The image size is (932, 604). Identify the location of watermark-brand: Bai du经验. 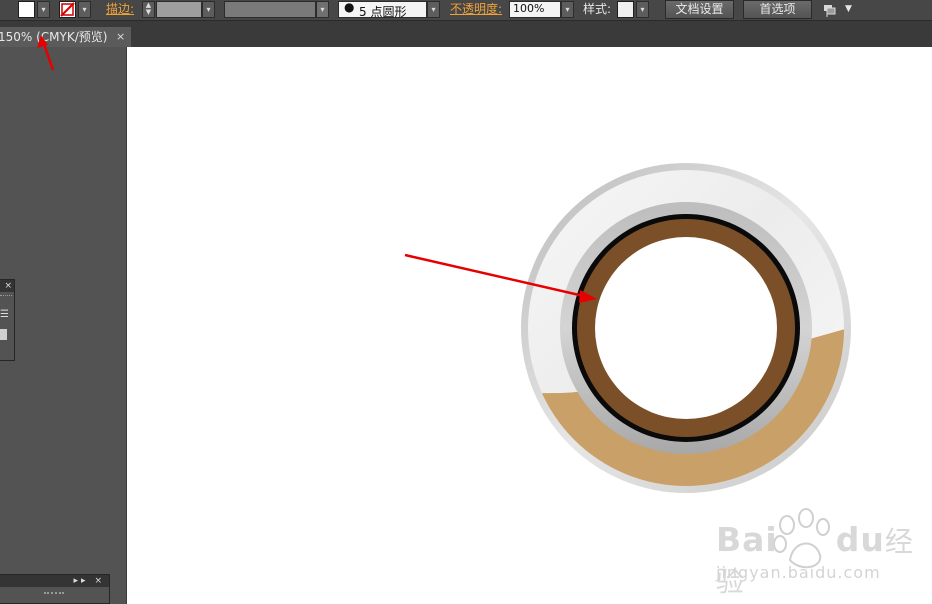
(824, 560).